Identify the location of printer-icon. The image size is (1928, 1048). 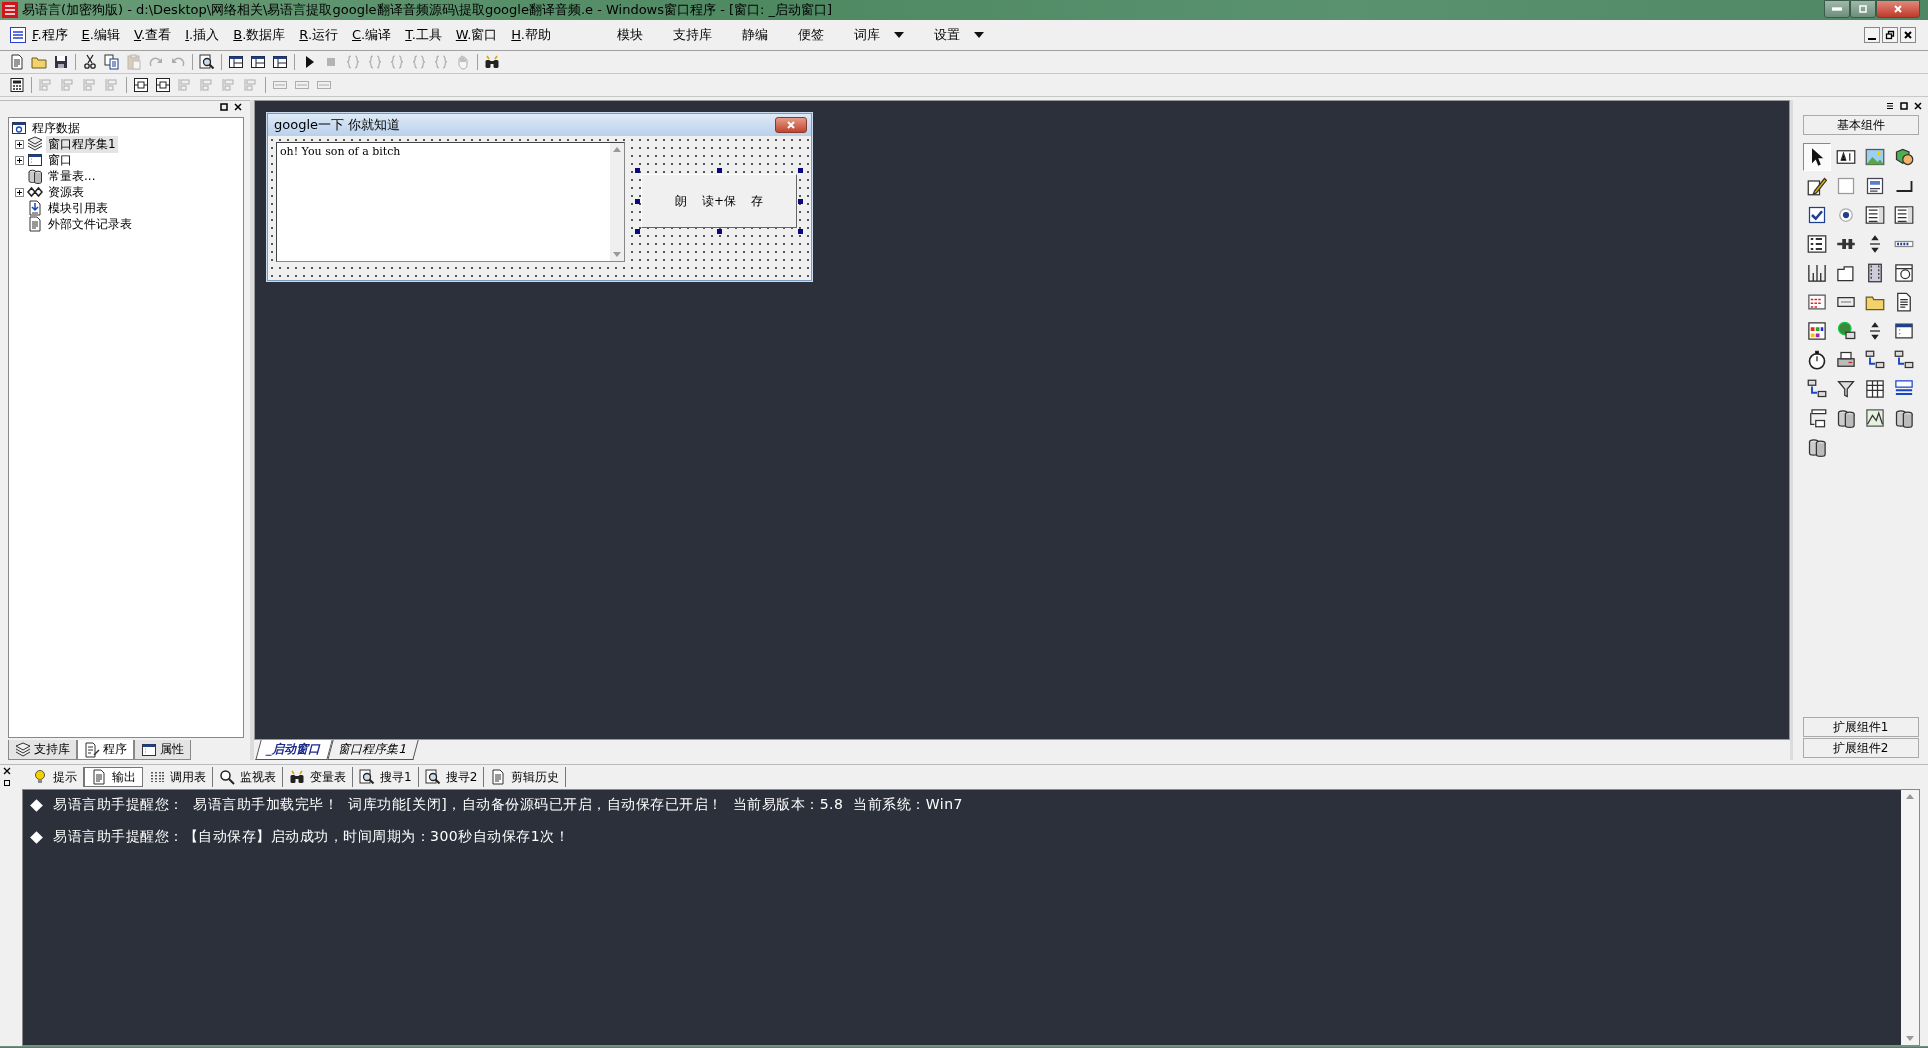
(1846, 360).